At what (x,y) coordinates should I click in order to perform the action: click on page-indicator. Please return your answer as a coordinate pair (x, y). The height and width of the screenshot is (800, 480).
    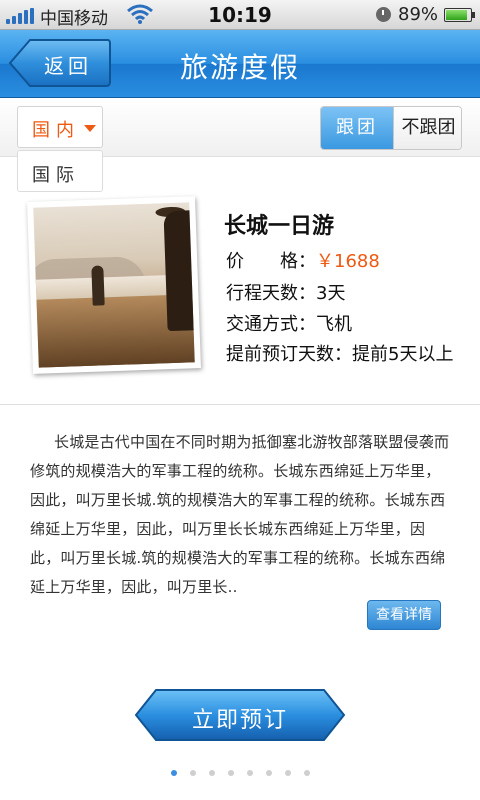
    Looking at the image, I should click on (240, 775).